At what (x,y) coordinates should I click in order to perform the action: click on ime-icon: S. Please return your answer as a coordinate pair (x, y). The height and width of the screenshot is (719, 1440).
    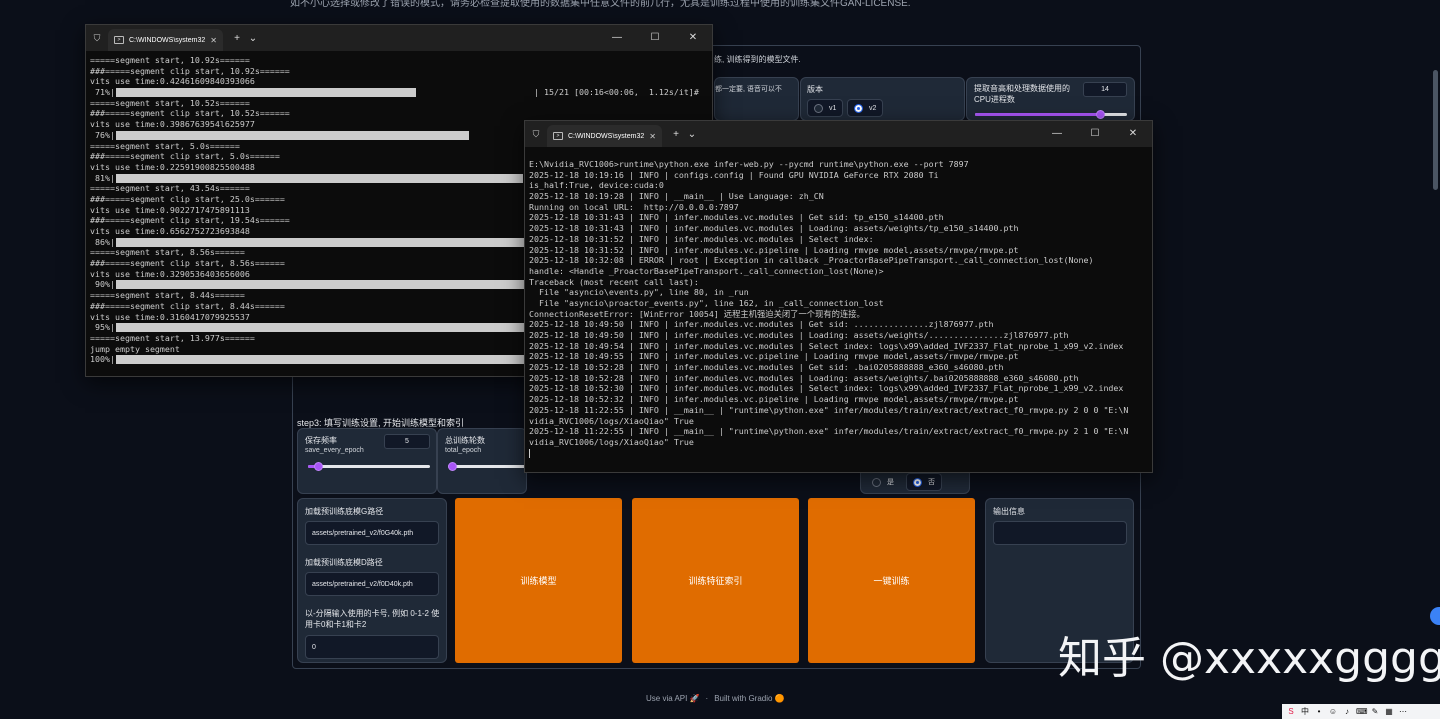
    Looking at the image, I should click on (1291, 711).